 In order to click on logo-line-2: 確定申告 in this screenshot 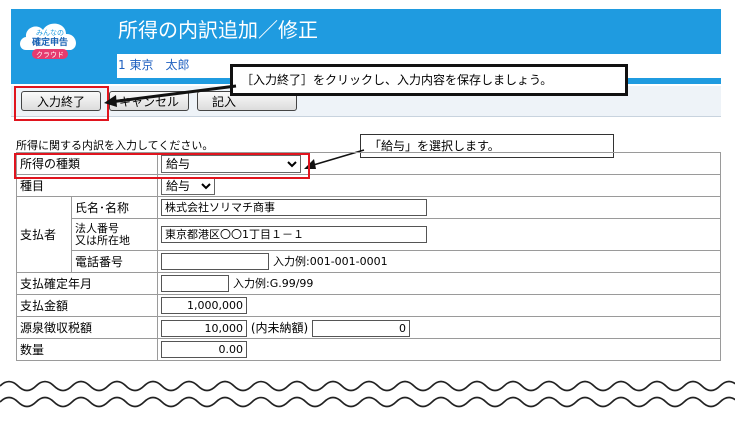, I will do `click(50, 42)`.